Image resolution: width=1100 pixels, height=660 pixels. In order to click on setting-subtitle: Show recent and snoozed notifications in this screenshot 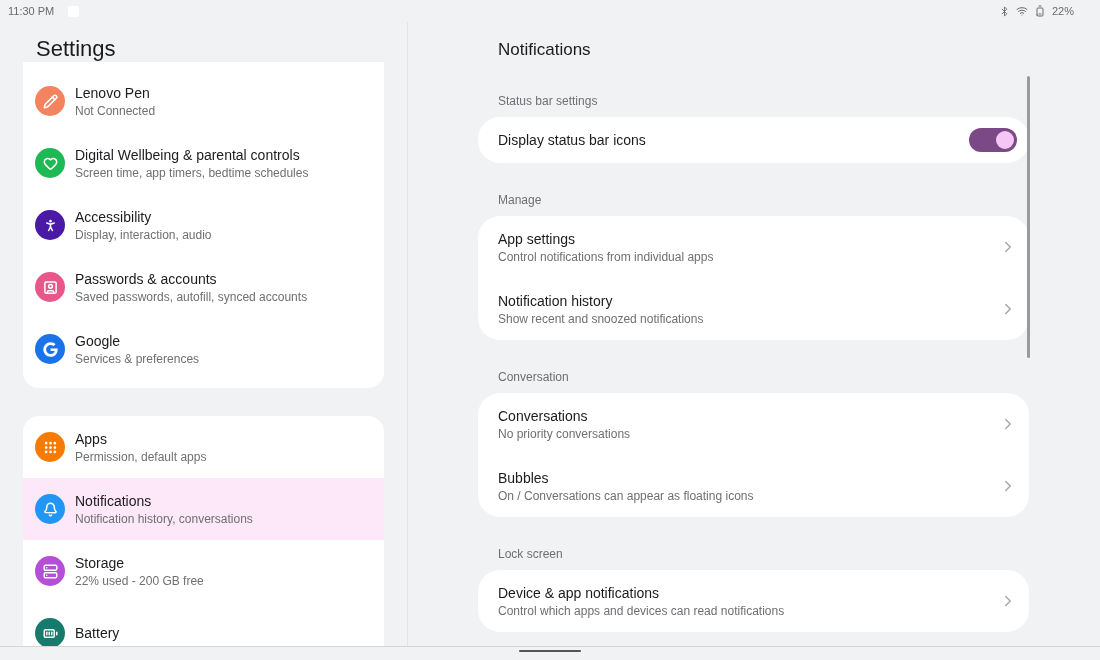, I will do `click(601, 318)`.